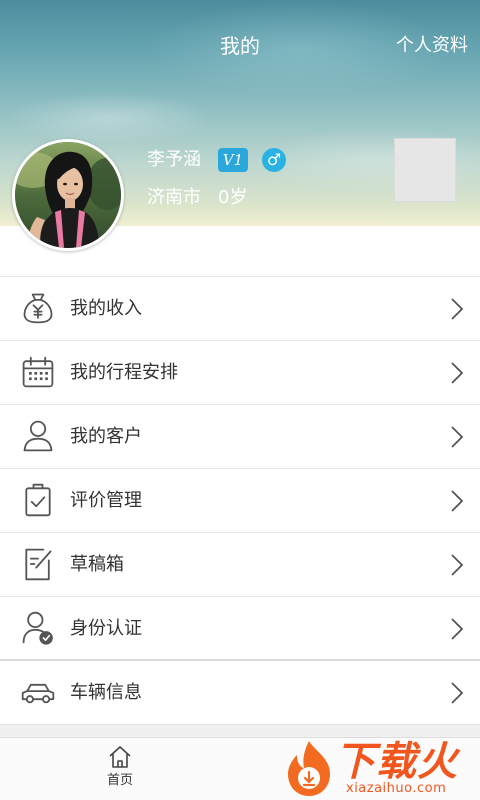 The image size is (480, 800). I want to click on menu-item-label: 我的收入, so click(106, 308).